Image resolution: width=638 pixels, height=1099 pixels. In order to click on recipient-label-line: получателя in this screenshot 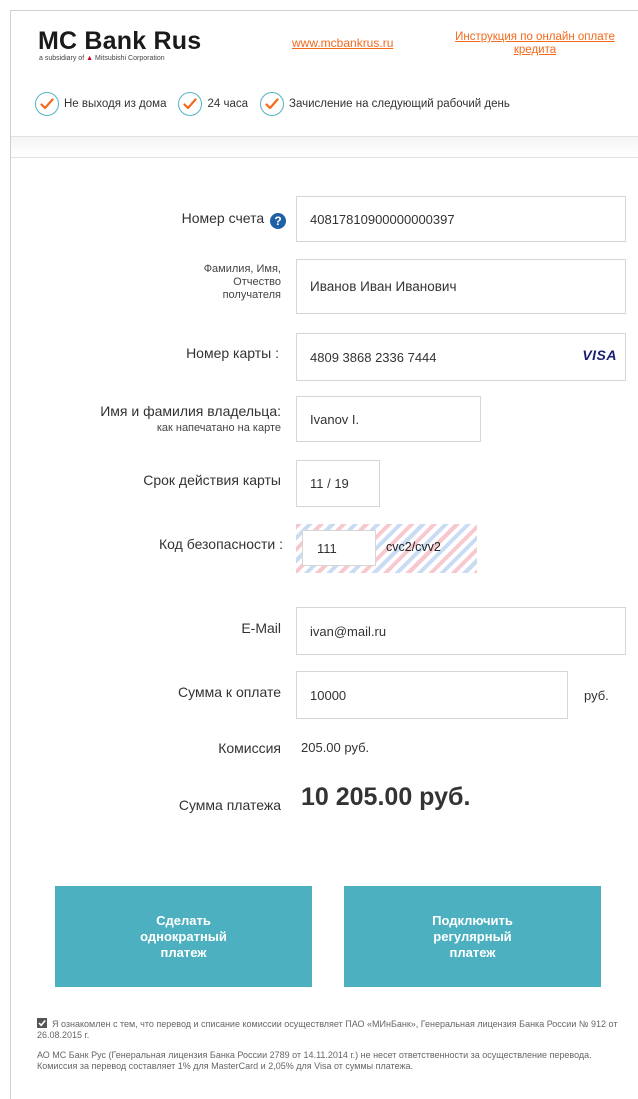, I will do `click(251, 295)`.